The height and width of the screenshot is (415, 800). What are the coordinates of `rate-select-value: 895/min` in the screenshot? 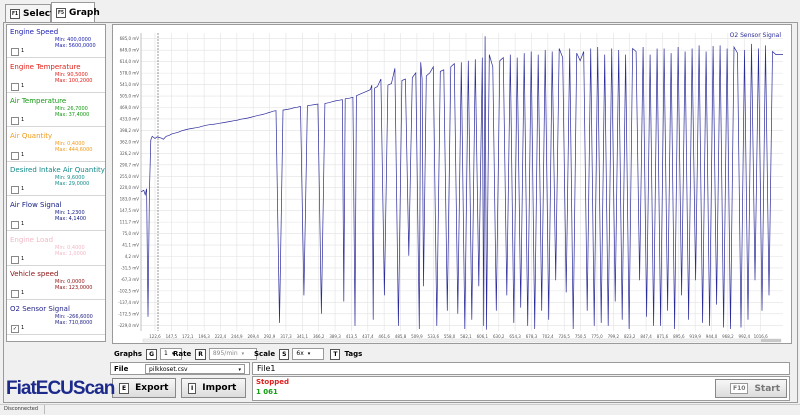 It's located at (225, 353).